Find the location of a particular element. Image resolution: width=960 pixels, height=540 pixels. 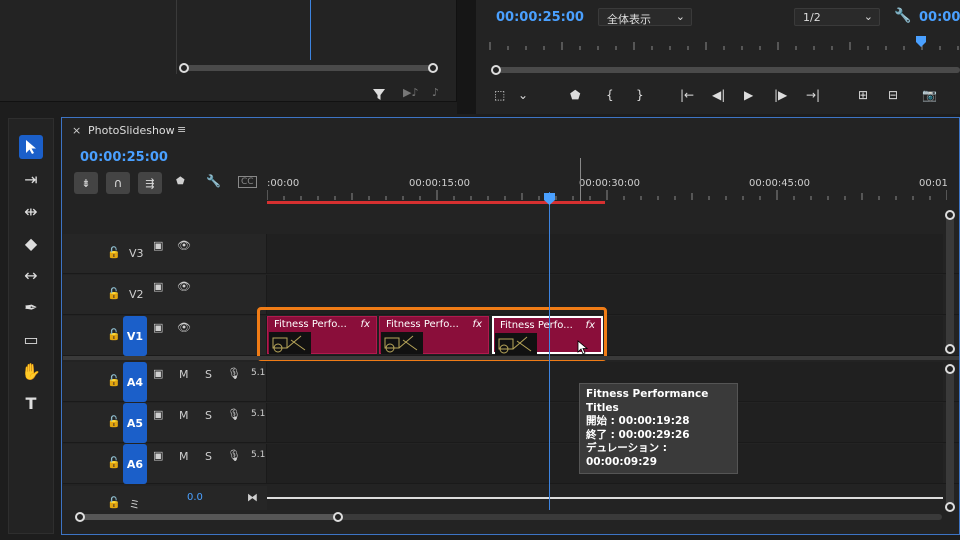

zoom-scrollbar is located at coordinates (309, 68).